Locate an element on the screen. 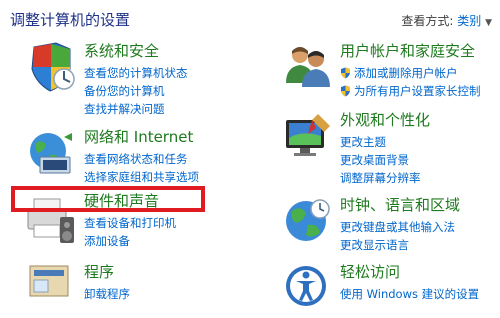 The width and height of the screenshot is (500, 318). users-icon is located at coordinates (308, 67).